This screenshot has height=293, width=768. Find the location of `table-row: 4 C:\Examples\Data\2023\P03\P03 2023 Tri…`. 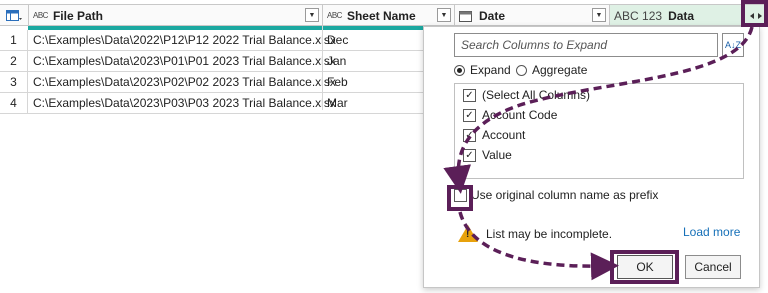

table-row: 4 C:\Examples\Data\2023\P03\P03 2023 Tri… is located at coordinates (220, 103).